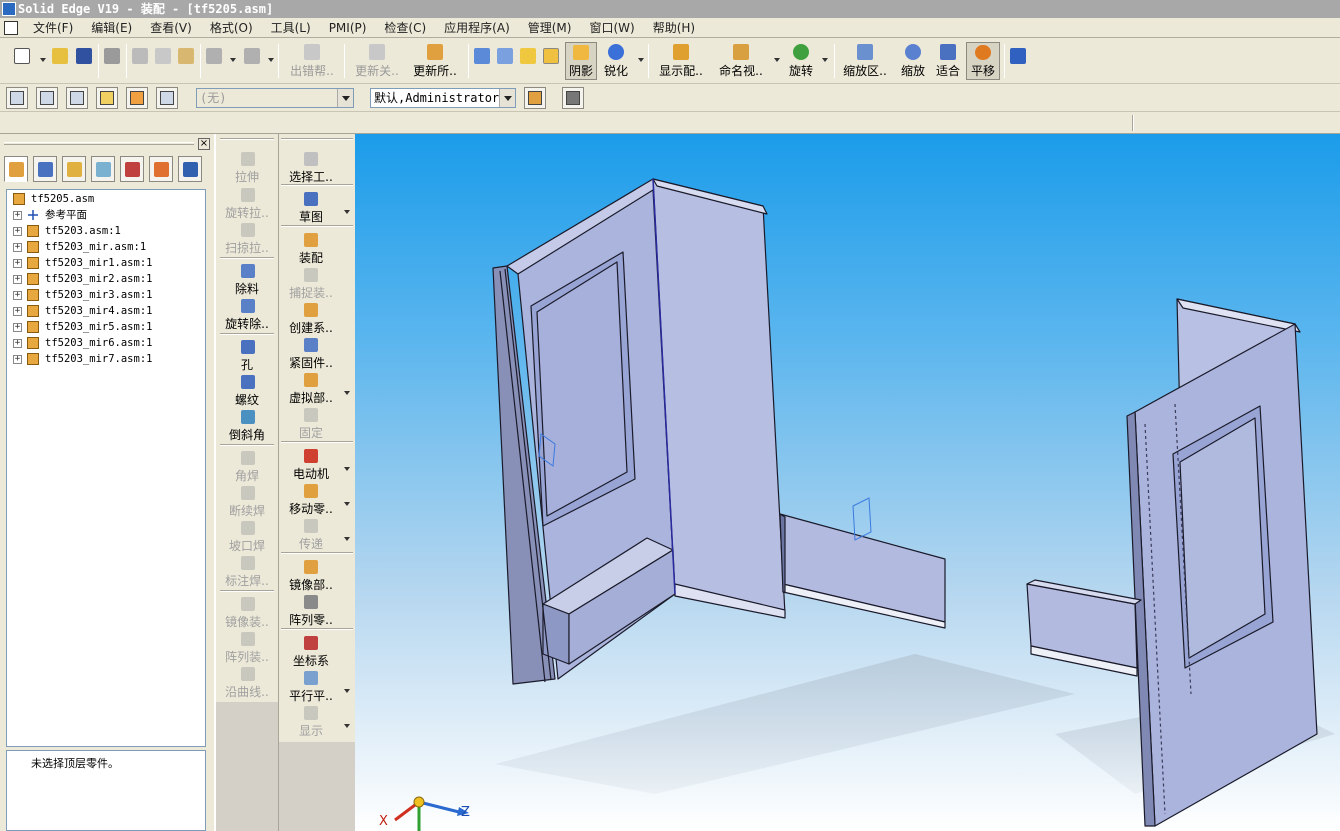 The width and height of the screenshot is (1340, 831). I want to click on menu-applications: 应用程序(A), so click(477, 27).